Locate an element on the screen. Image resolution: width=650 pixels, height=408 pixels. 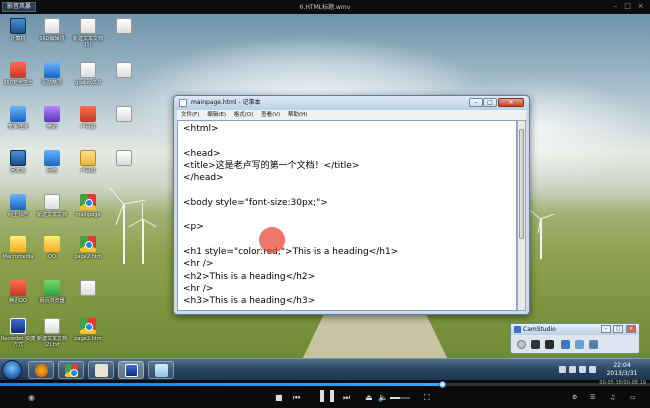
scrollbar-thumb is located at coordinates (521, 184).